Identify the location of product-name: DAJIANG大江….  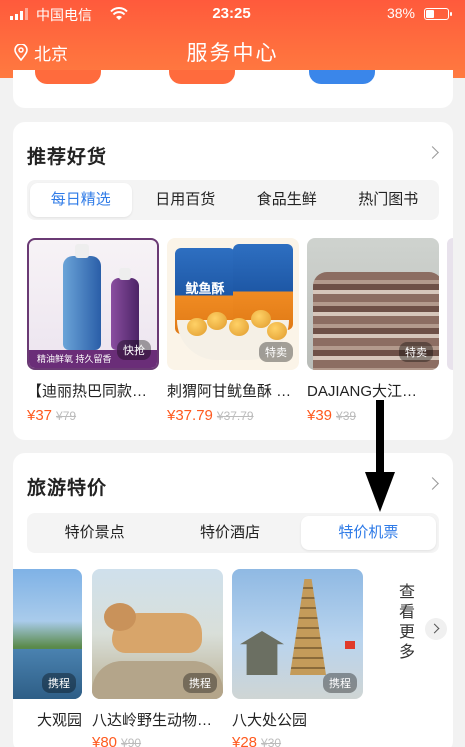
(362, 391).